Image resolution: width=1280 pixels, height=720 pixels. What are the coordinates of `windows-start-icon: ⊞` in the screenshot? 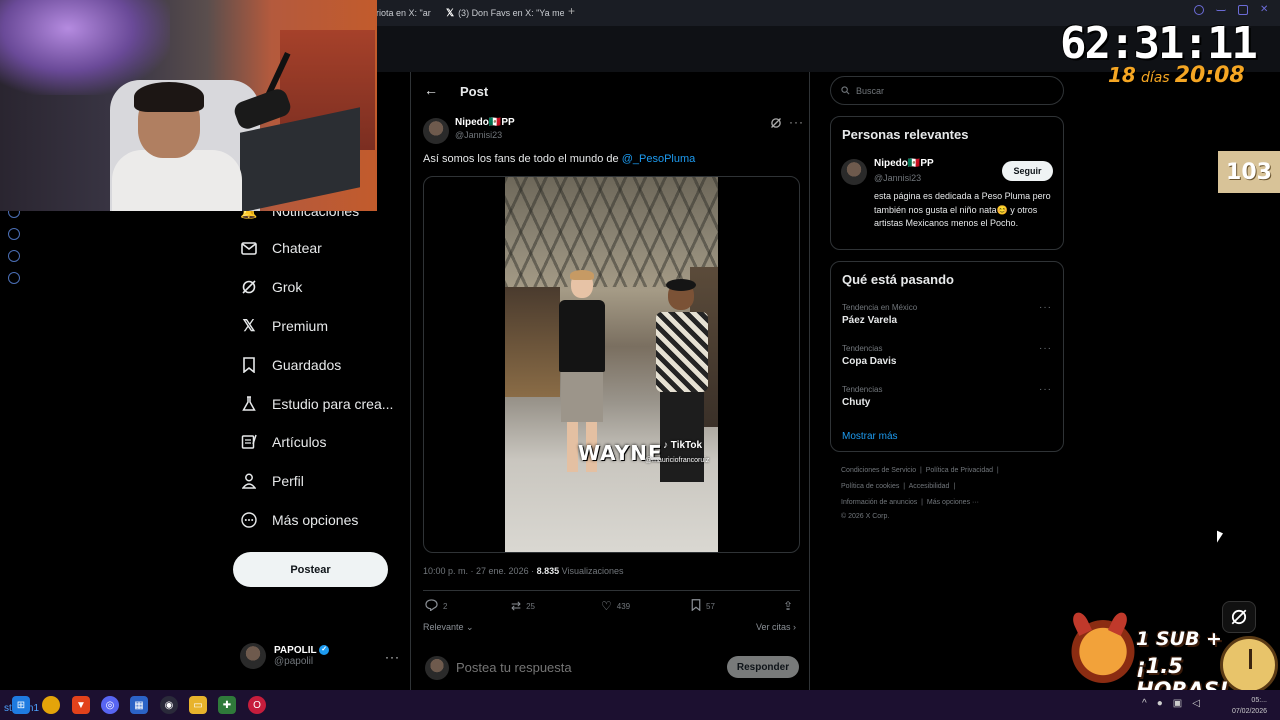 It's located at (21, 705).